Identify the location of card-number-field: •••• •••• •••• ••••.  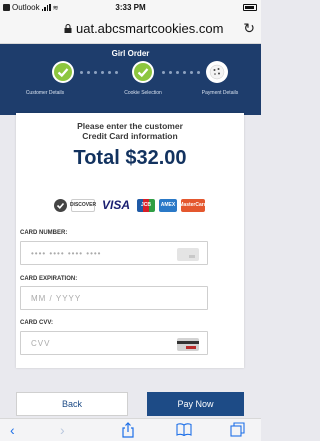
(114, 253).